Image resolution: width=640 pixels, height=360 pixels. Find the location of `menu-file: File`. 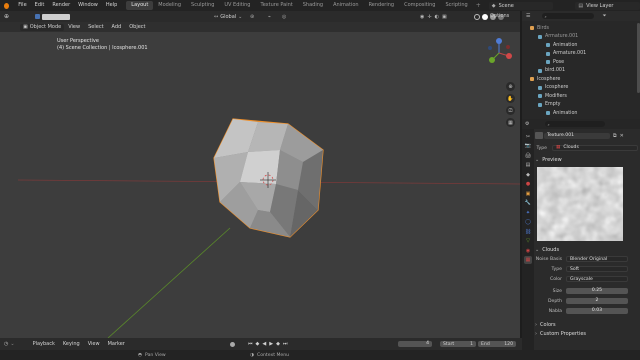

menu-file: File is located at coordinates (22, 5).